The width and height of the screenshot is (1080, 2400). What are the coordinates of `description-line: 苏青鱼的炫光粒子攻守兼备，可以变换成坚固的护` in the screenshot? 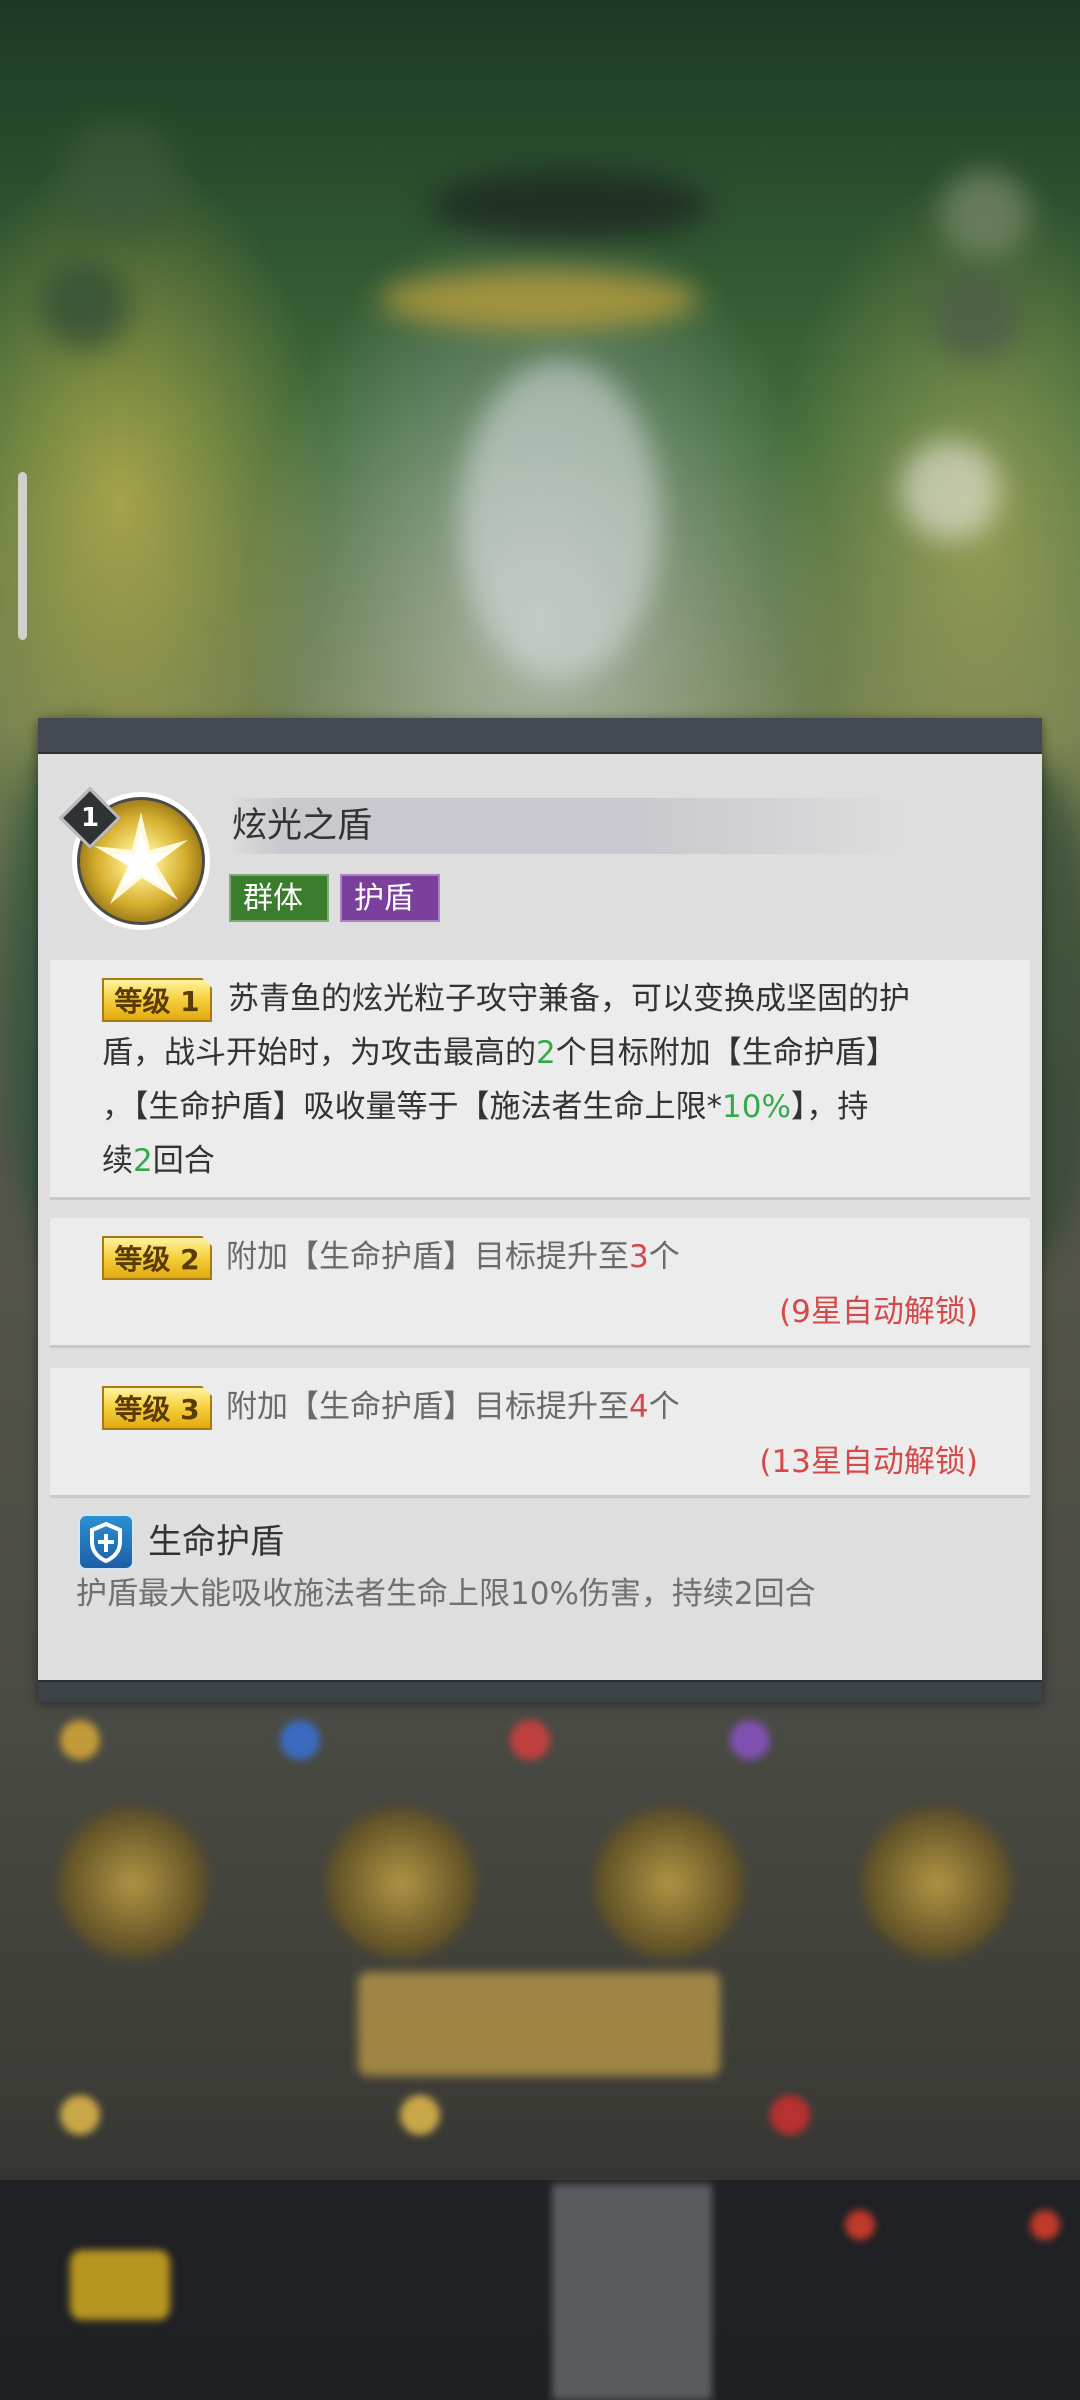 It's located at (552, 999).